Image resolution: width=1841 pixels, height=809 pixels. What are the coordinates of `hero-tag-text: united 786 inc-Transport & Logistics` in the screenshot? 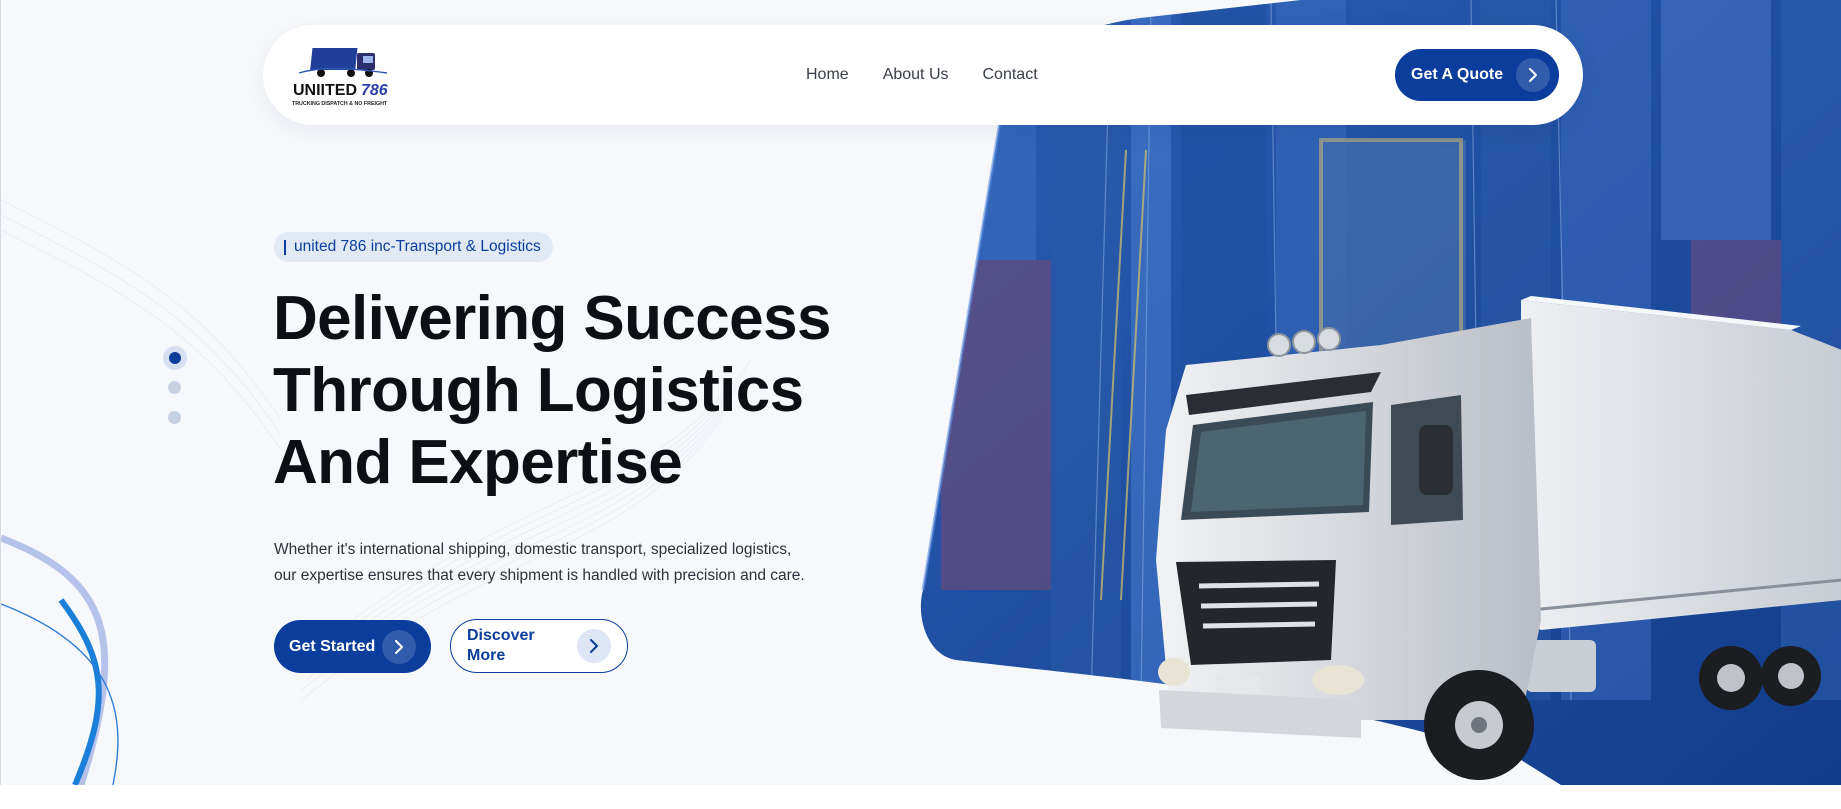 It's located at (417, 246).